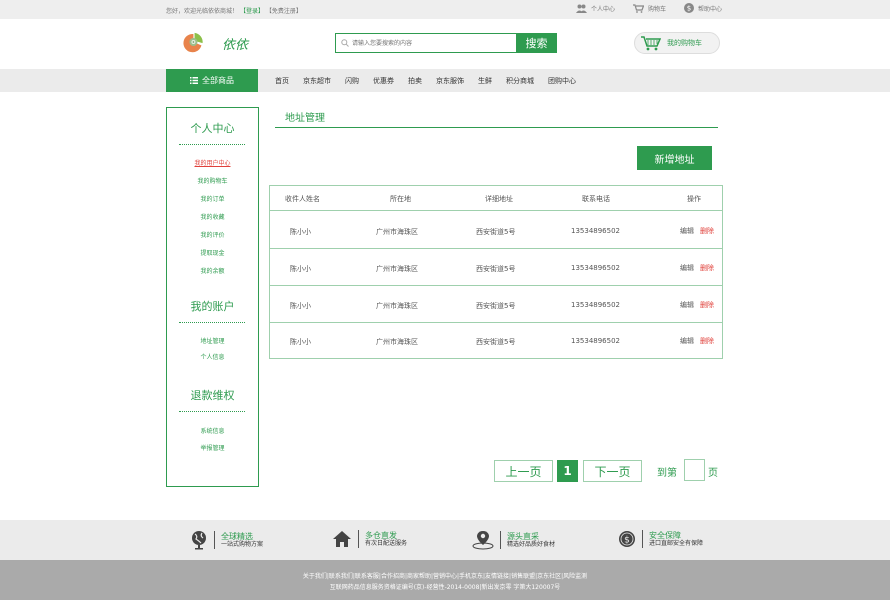  What do you see at coordinates (212, 162) in the screenshot?
I see `sidebar-item-user-center: 我的用户中心` at bounding box center [212, 162].